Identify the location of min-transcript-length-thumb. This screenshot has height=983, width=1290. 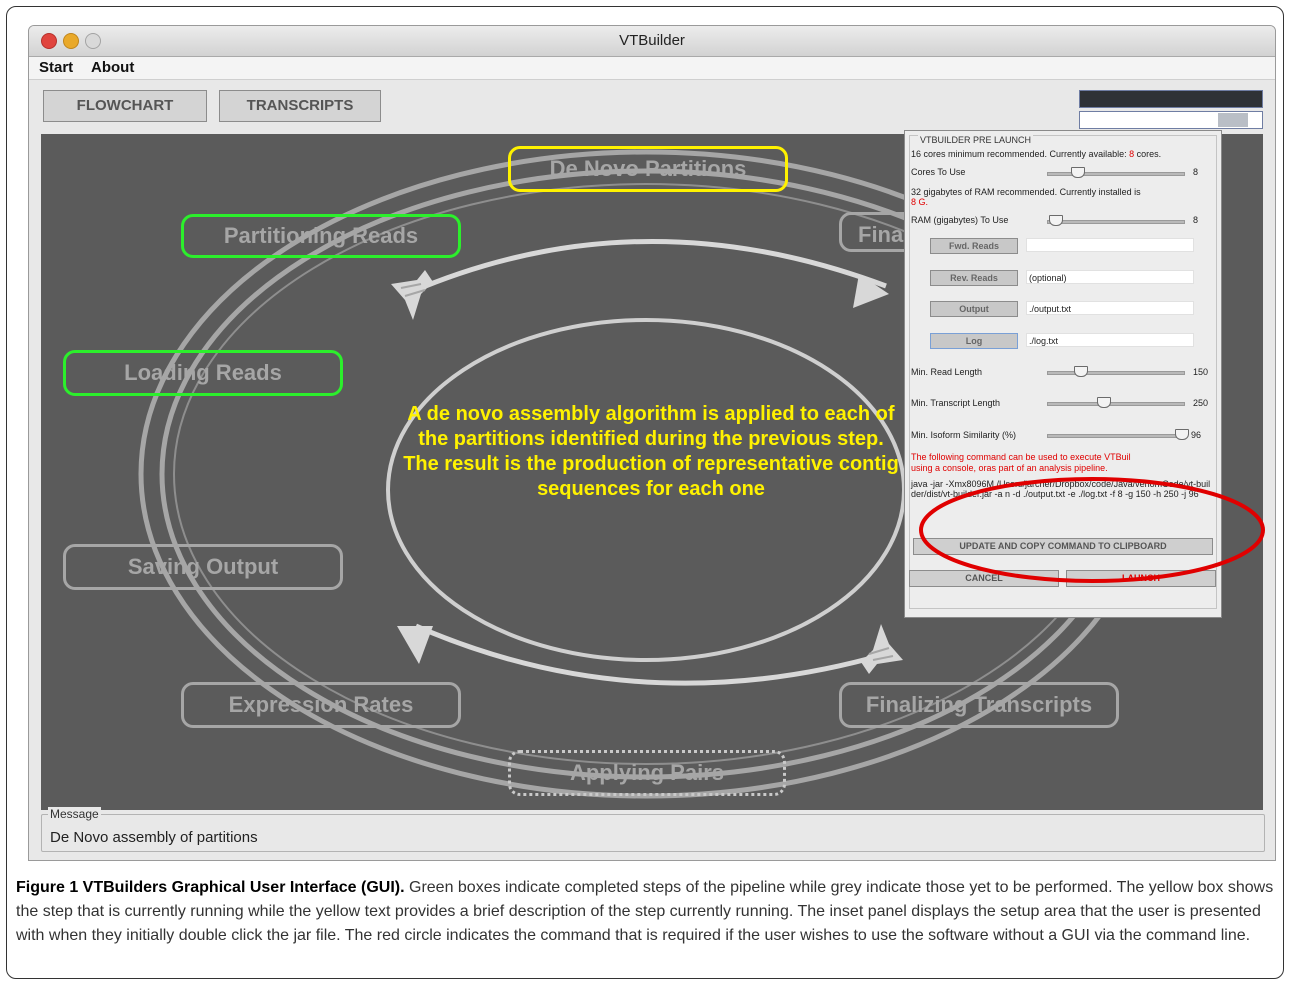
(1104, 402).